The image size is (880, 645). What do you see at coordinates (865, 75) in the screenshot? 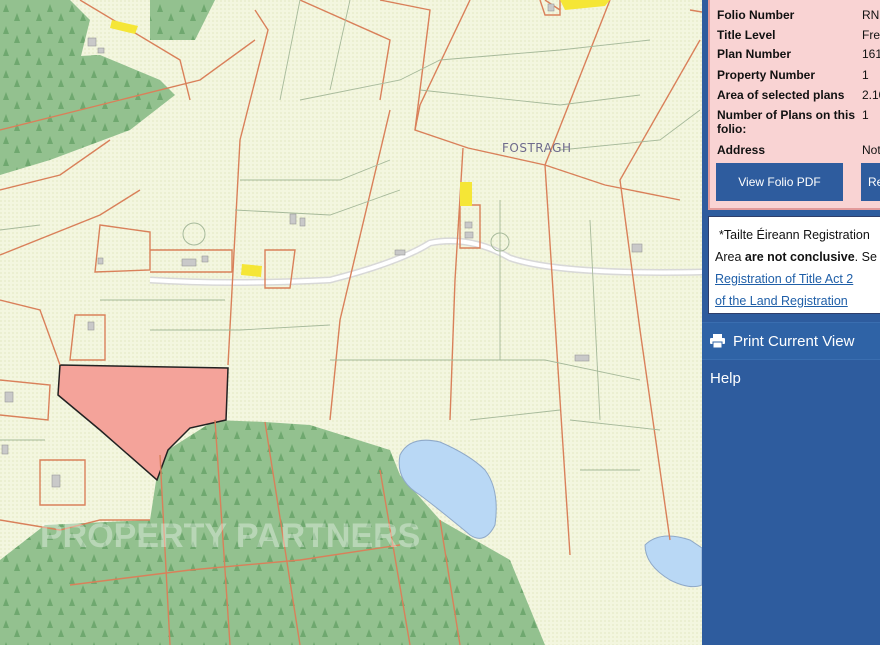
I see `property-number-value: 1` at bounding box center [865, 75].